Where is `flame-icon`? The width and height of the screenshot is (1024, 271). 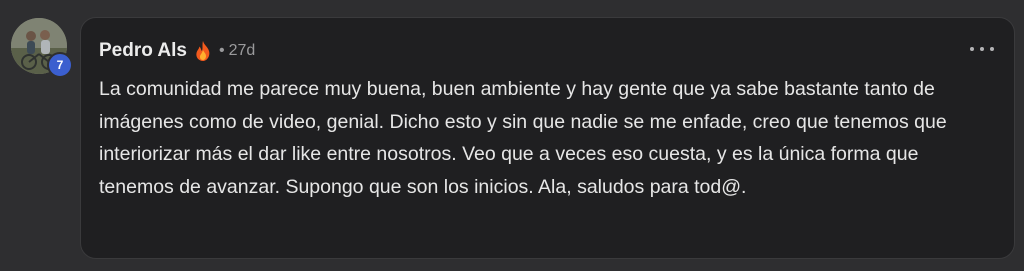
flame-icon is located at coordinates (203, 51).